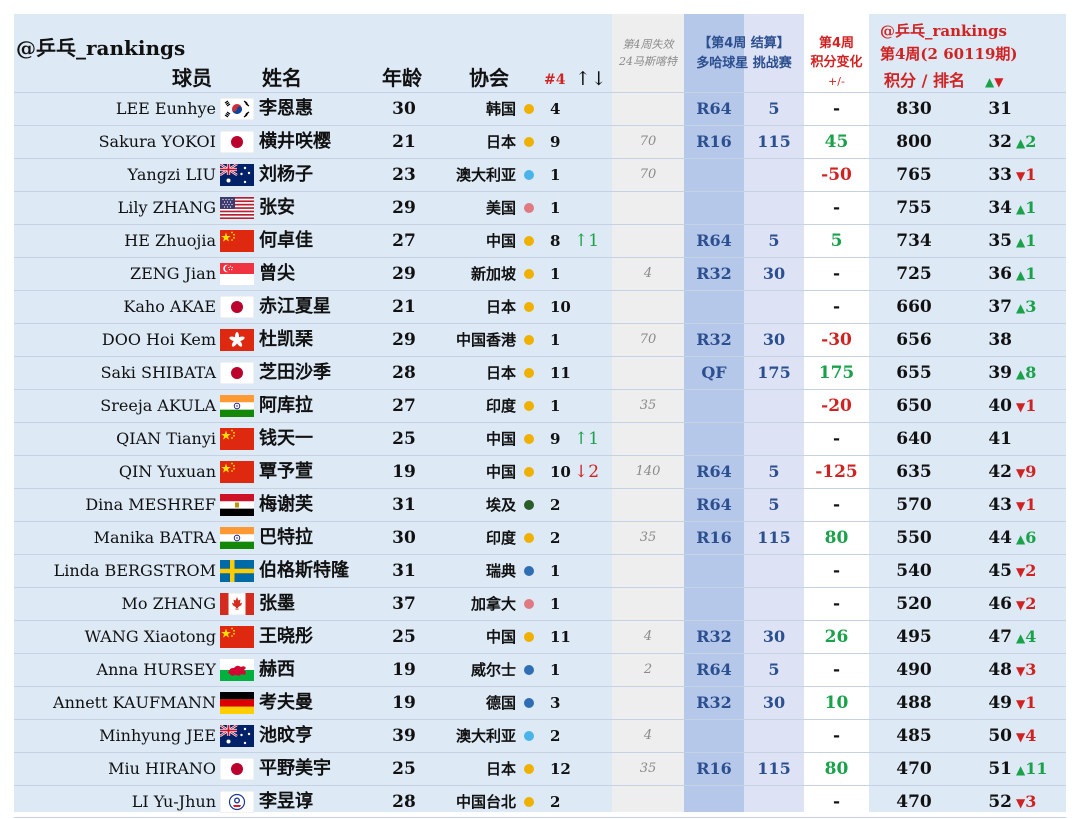 This screenshot has width=1080, height=819. What do you see at coordinates (914, 109) in the screenshot?
I see `total-points: 830` at bounding box center [914, 109].